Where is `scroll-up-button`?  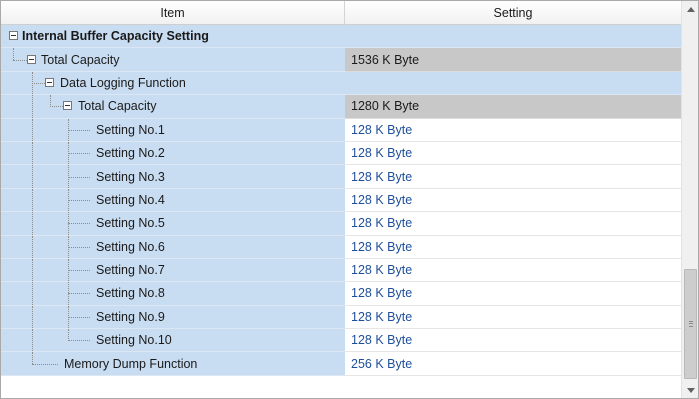
scroll-up-button is located at coordinates (690, 9).